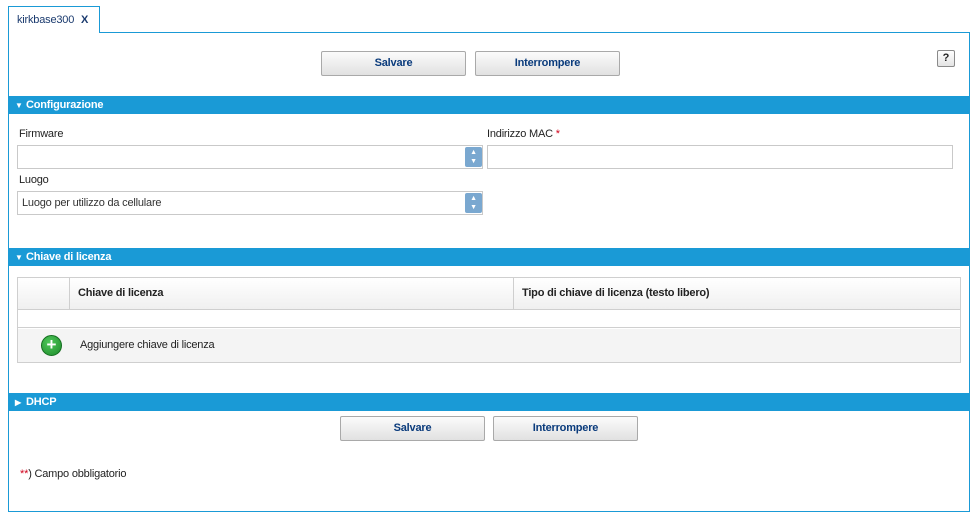 This screenshot has width=977, height=518. I want to click on luogo-value: Luogo per utilizzo da cellulare, so click(92, 203).